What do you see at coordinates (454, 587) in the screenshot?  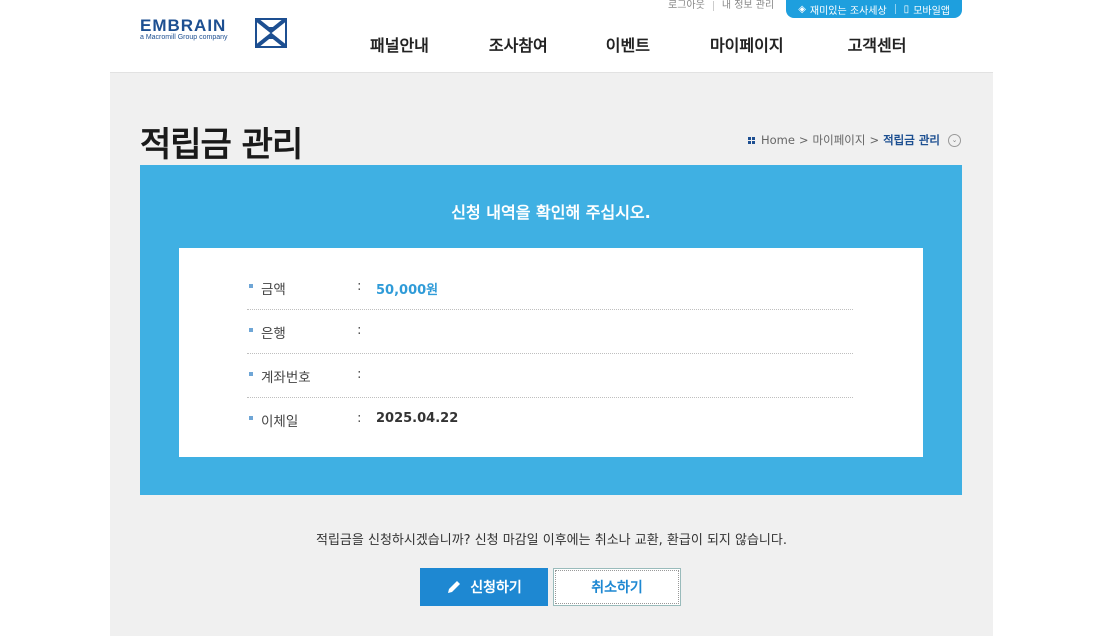 I see `pencil-icon` at bounding box center [454, 587].